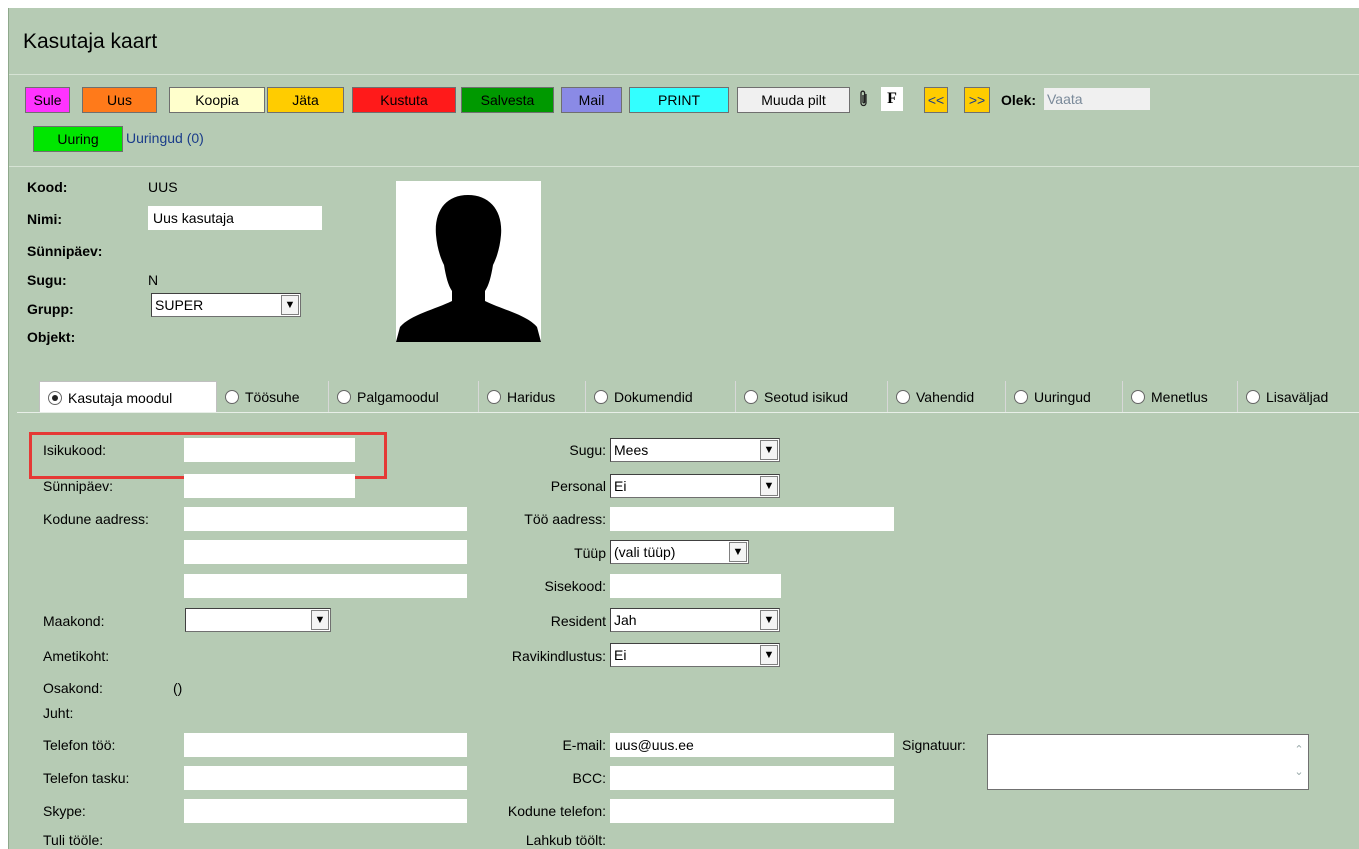  What do you see at coordinates (947, 397) in the screenshot?
I see `tab-vahendid: Vahendid` at bounding box center [947, 397].